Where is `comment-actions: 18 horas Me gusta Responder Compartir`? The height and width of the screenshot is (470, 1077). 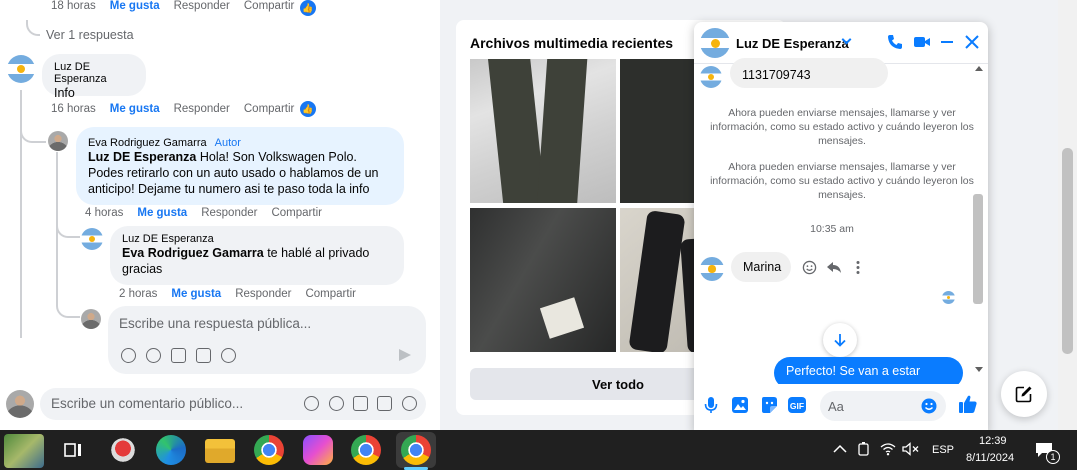 comment-actions: 18 horas Me gusta Responder Compartir is located at coordinates (173, 6).